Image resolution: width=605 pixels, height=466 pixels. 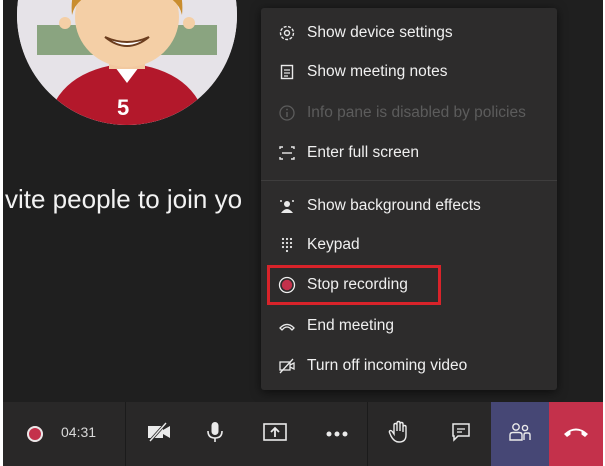 I want to click on camera-toggle-button, so click(x=159, y=434).